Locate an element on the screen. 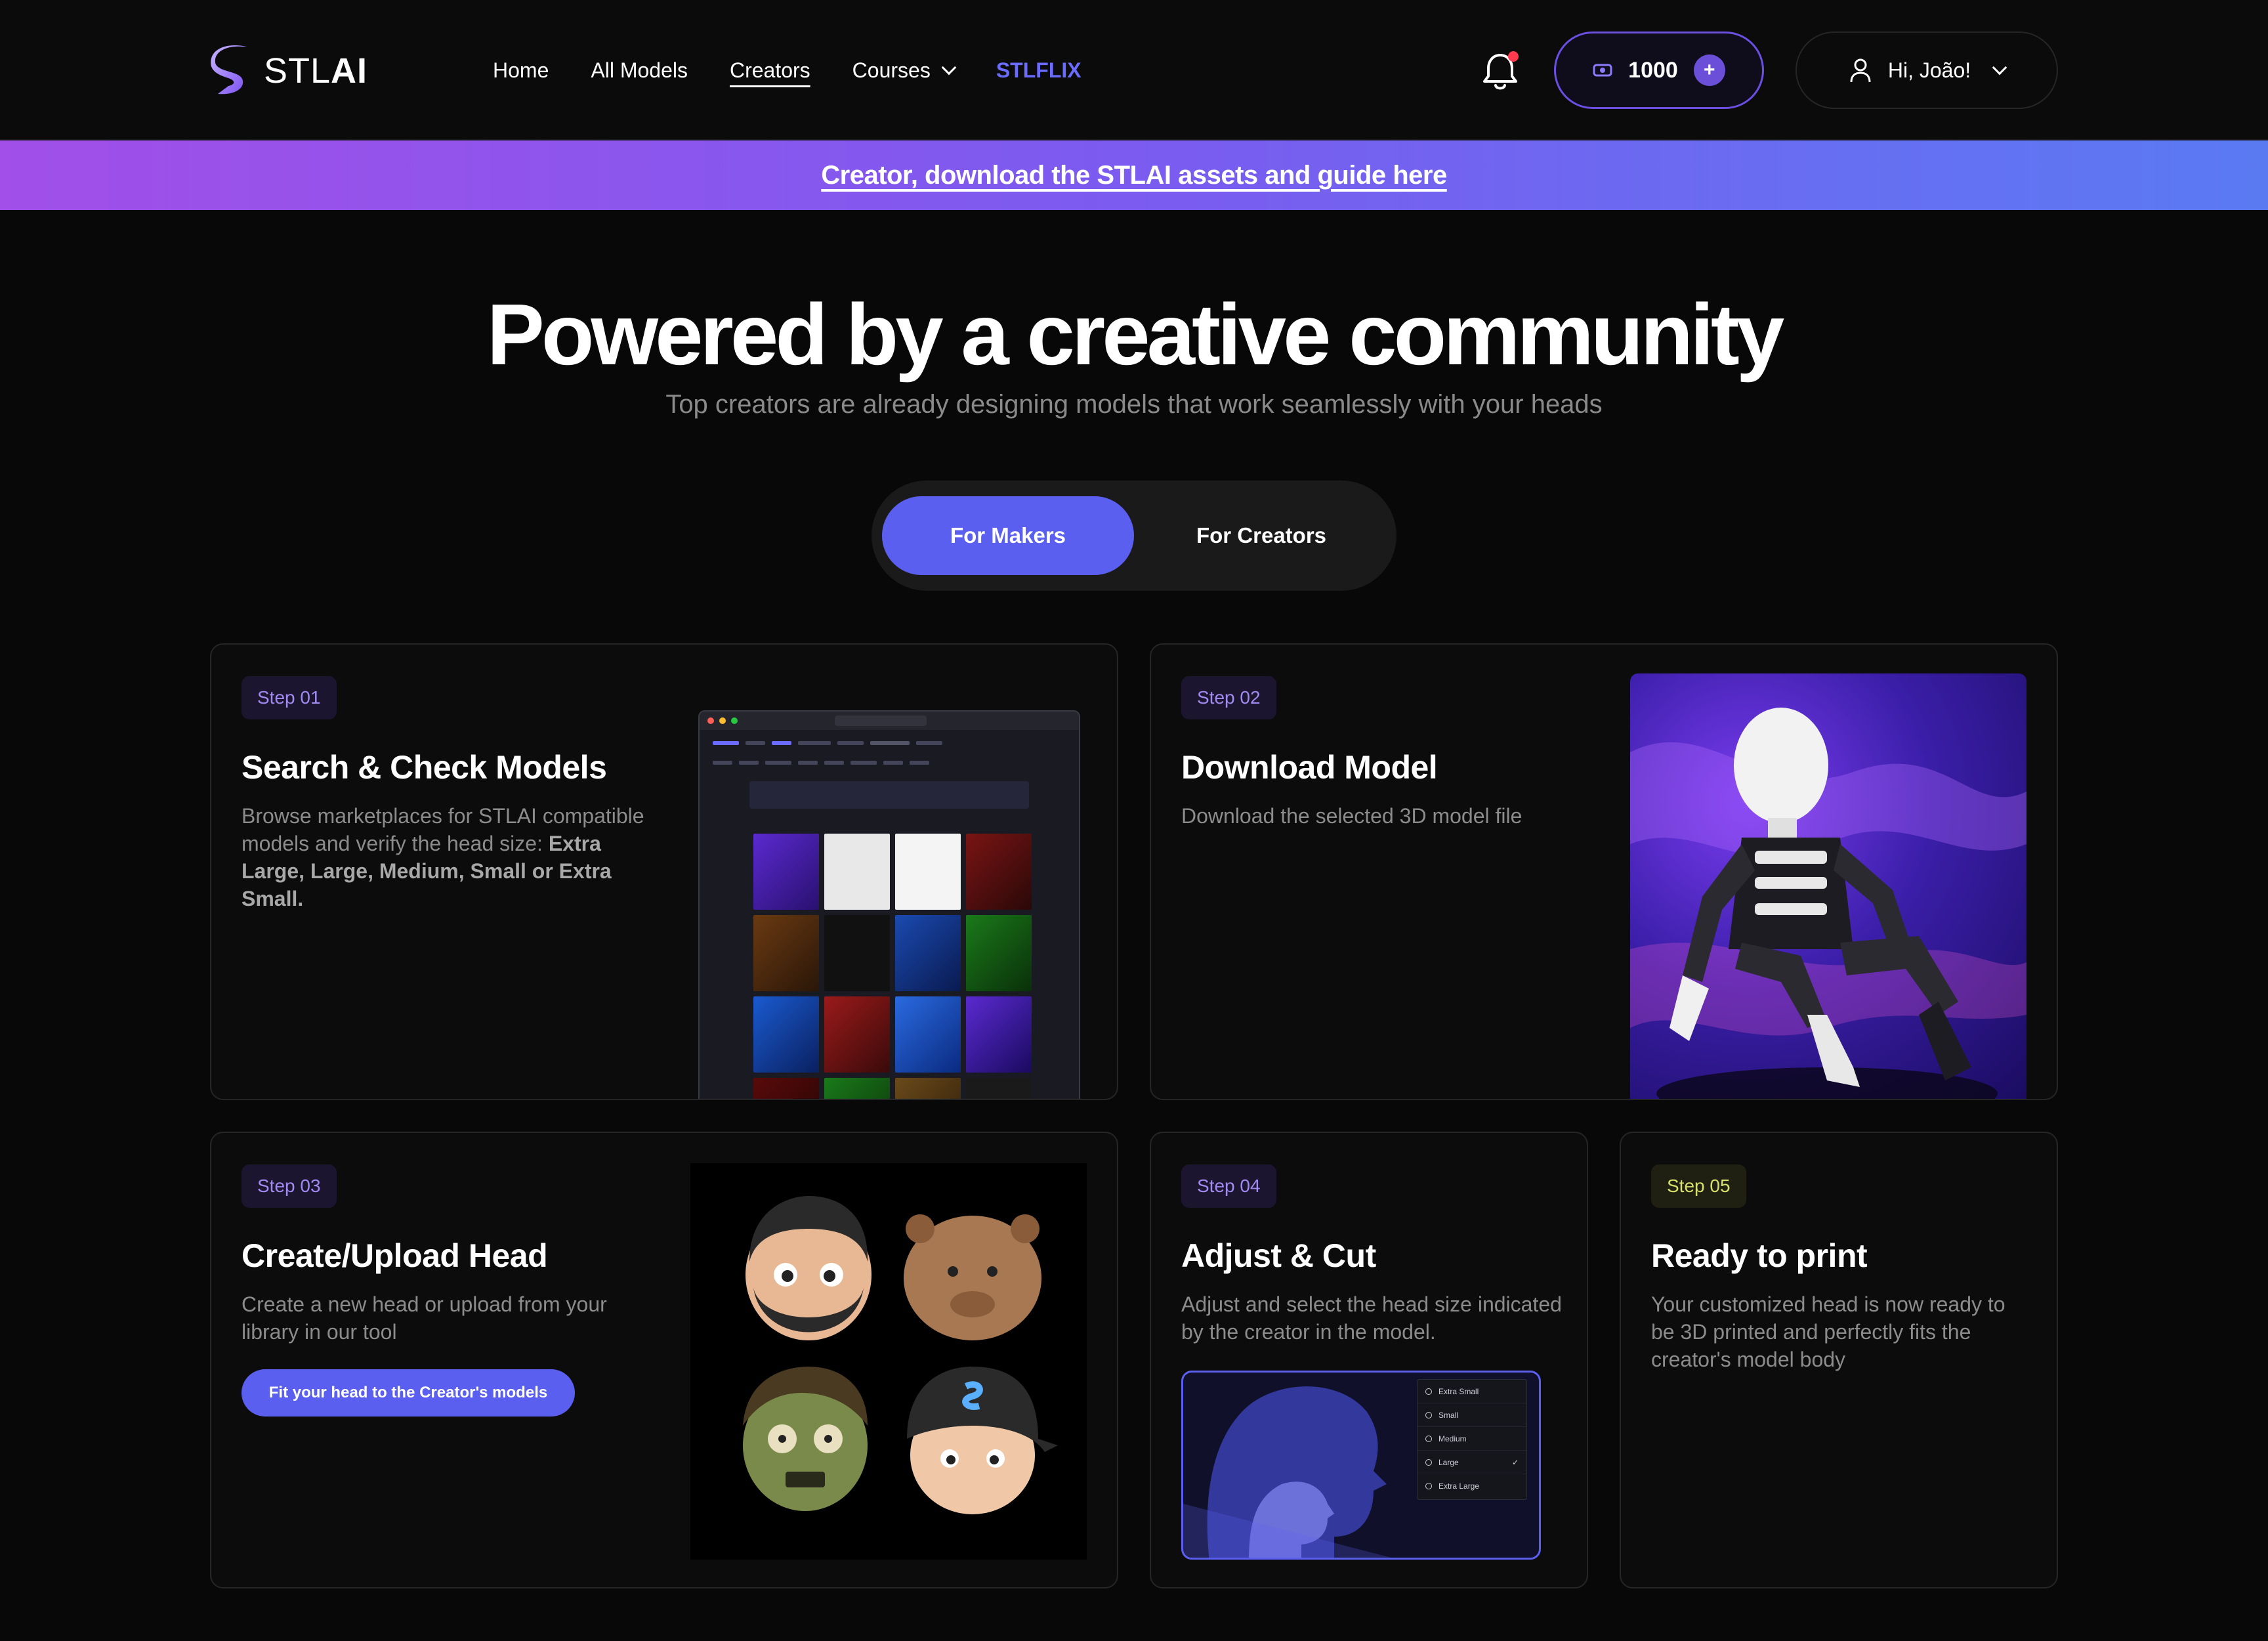 This screenshot has width=2268, height=1641. user-icon is located at coordinates (1860, 70).